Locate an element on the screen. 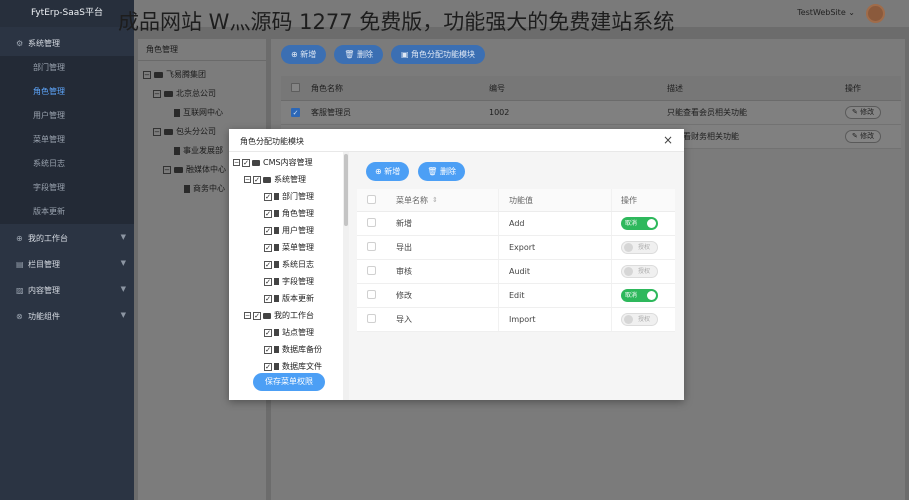 The width and height of the screenshot is (909, 500). column-header: 菜单名称 ⇕ is located at coordinates (442, 200).